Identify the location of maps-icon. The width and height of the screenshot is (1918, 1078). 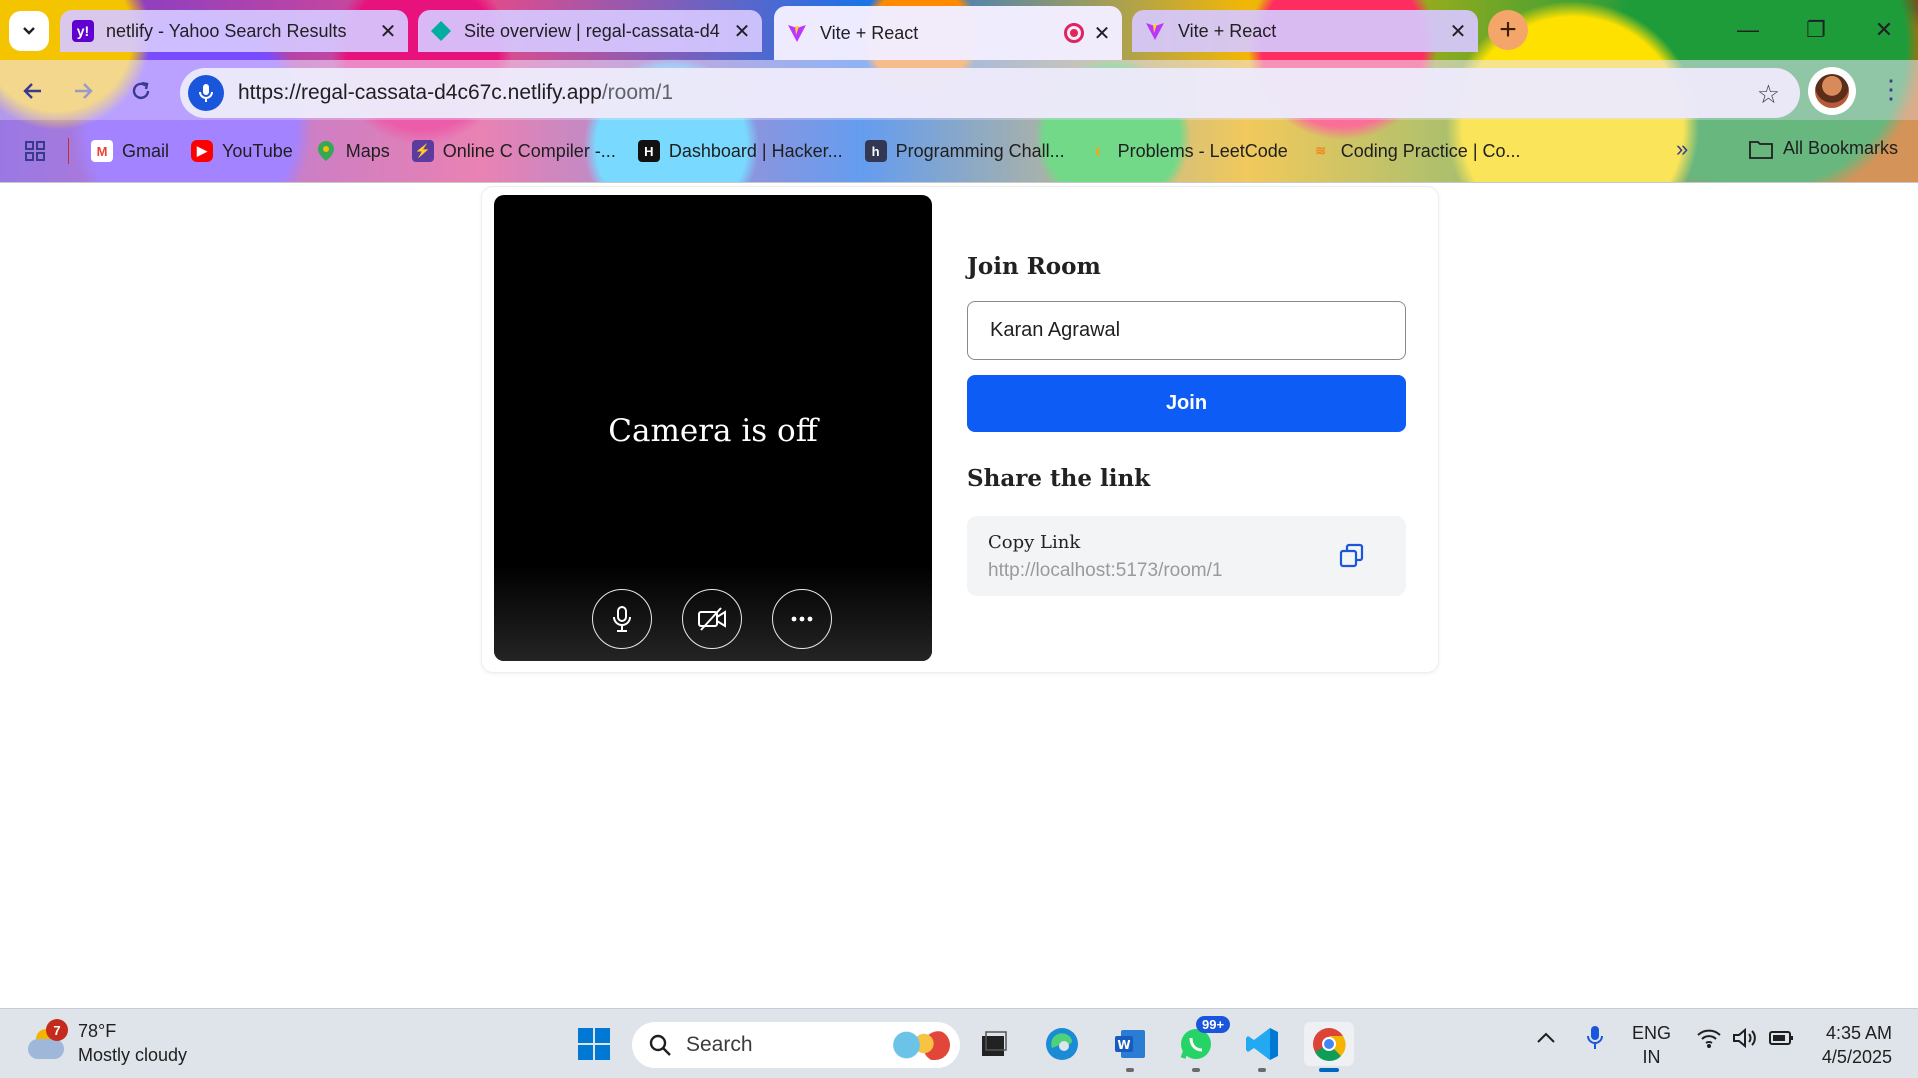
(326, 151).